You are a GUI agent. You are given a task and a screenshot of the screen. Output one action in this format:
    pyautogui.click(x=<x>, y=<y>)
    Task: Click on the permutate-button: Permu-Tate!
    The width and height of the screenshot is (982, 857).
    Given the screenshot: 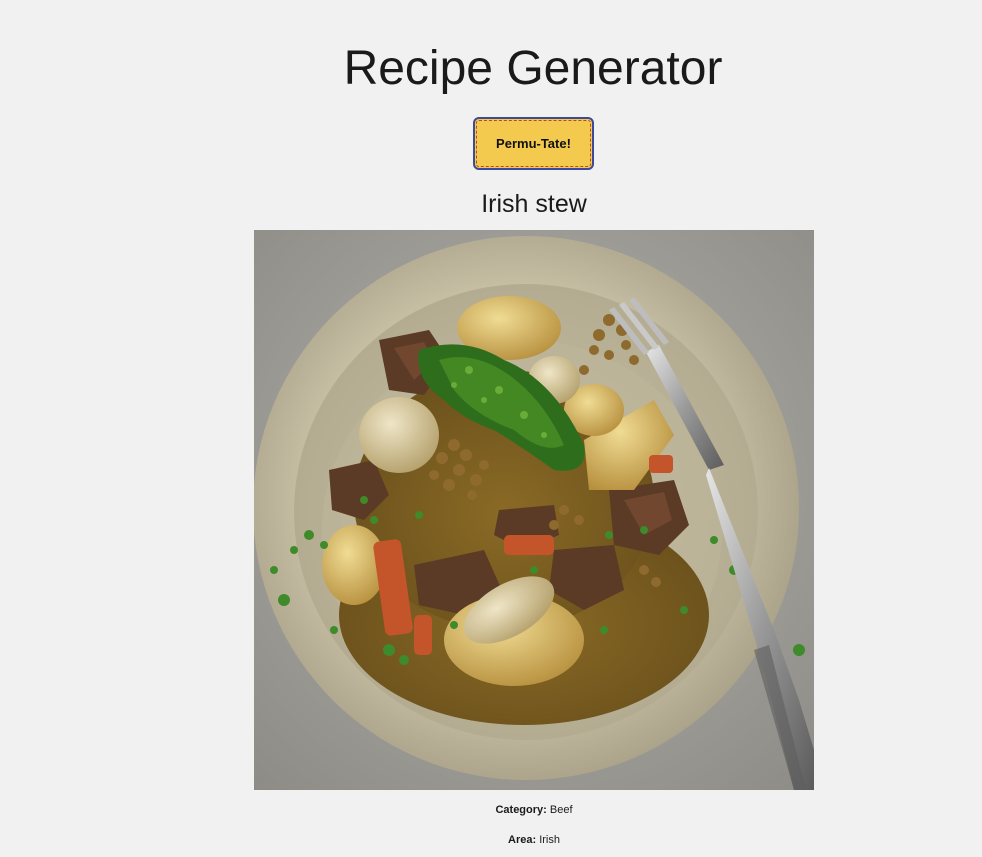 What is the action you would take?
    pyautogui.click(x=533, y=143)
    